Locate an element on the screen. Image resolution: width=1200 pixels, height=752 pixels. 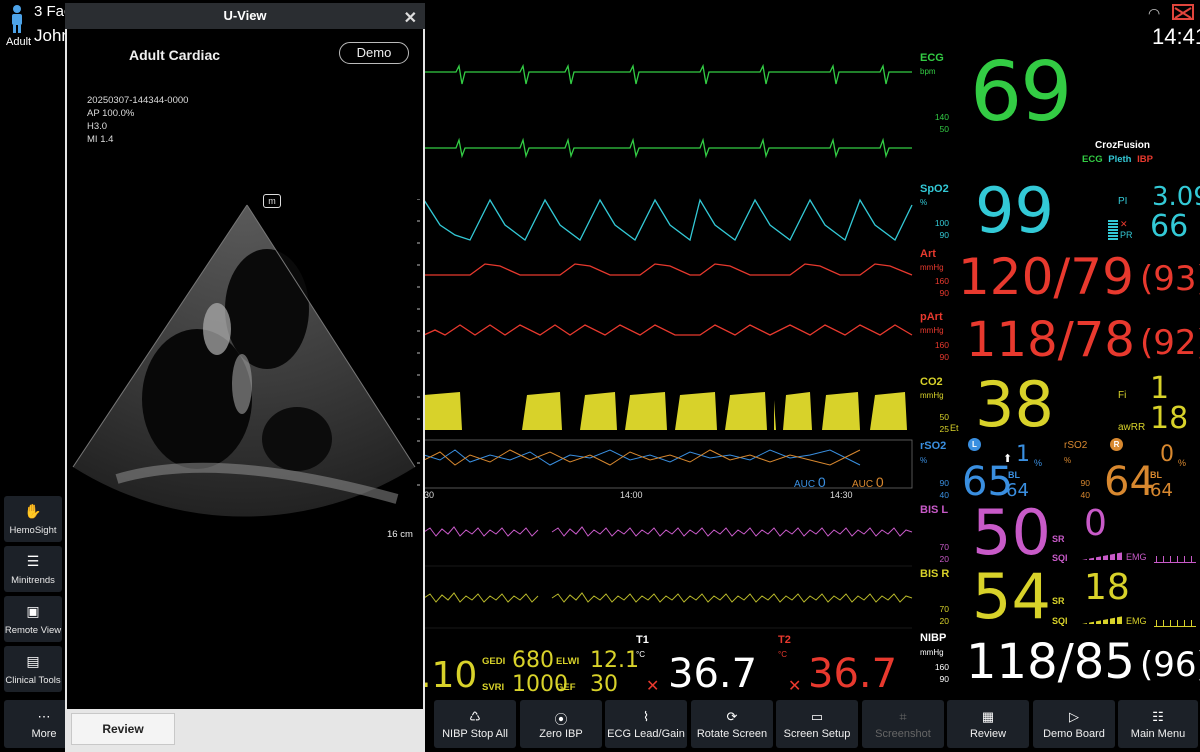
elwi-value: 12.1 is located at coordinates (614, 661).